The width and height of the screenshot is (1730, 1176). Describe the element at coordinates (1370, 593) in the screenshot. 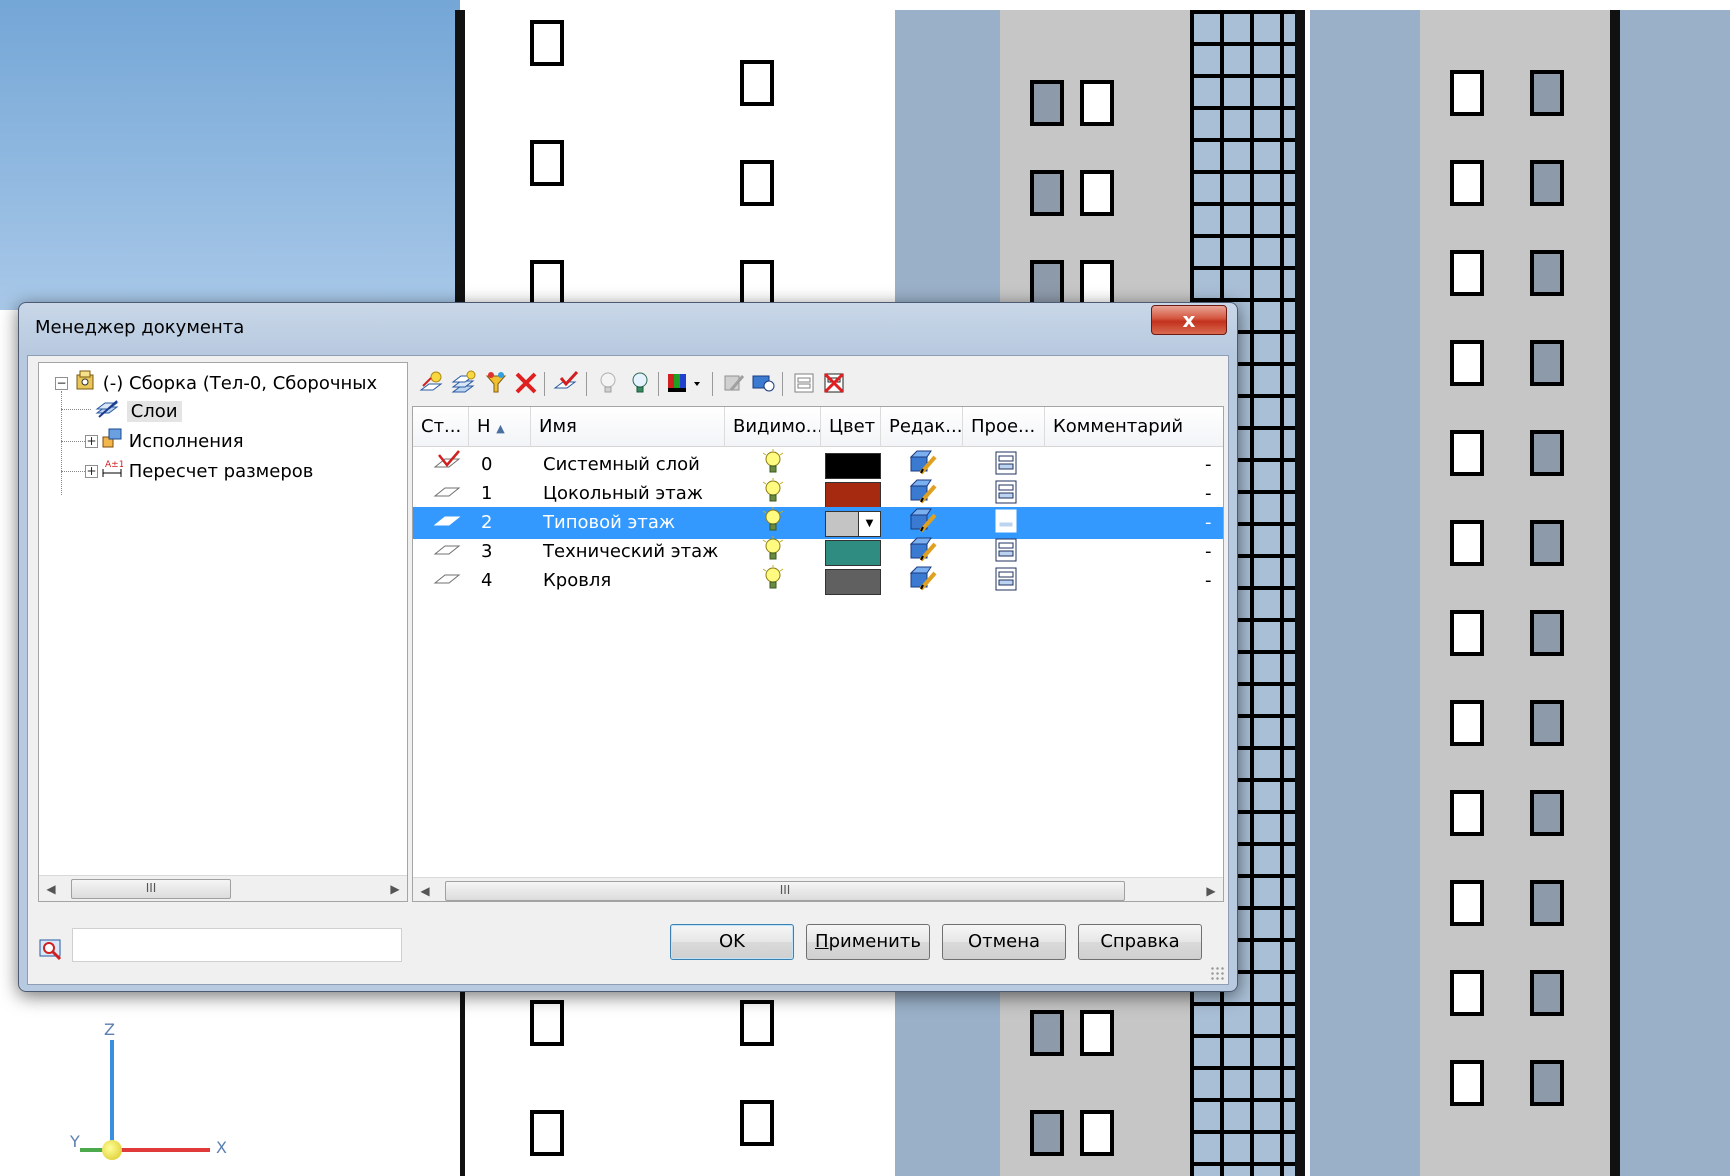

I see `building-wing-glass` at that location.